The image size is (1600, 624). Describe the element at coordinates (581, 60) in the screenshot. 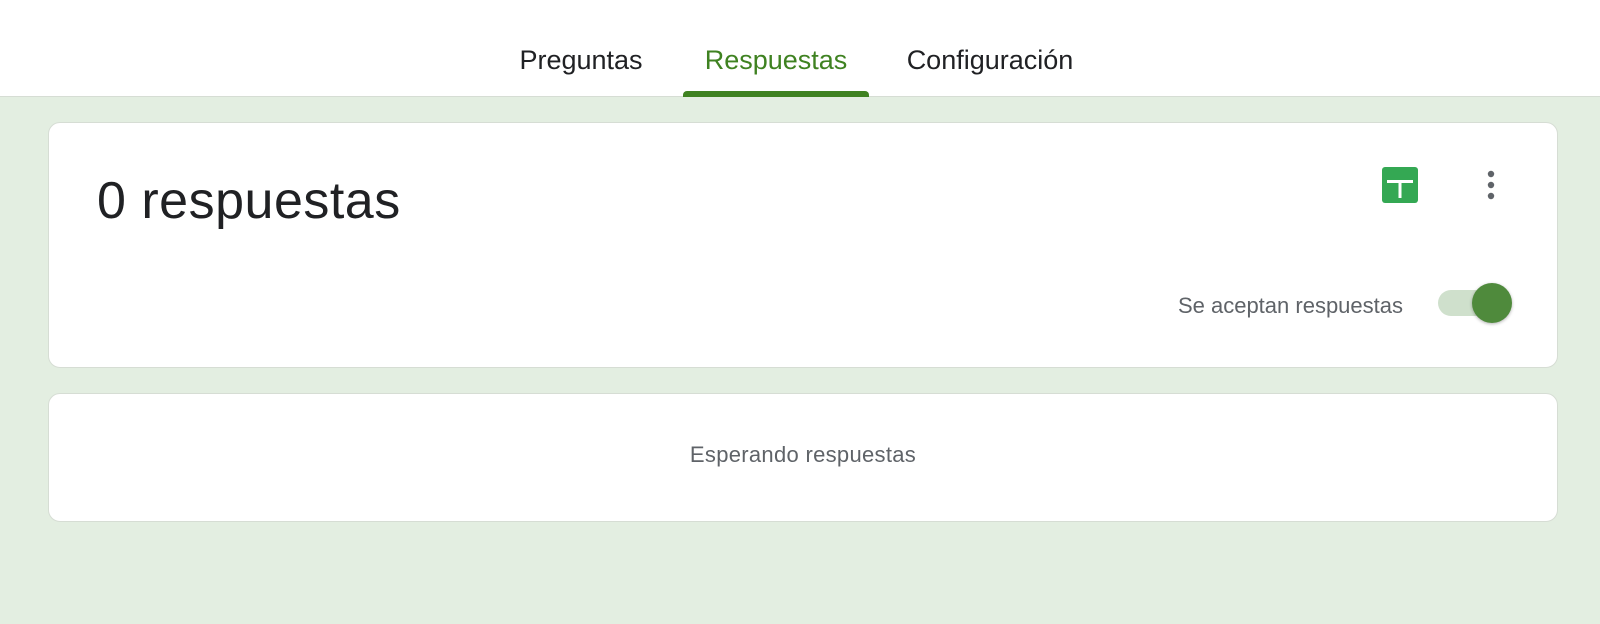

I see `tab-preguntas-label: Preguntas` at that location.